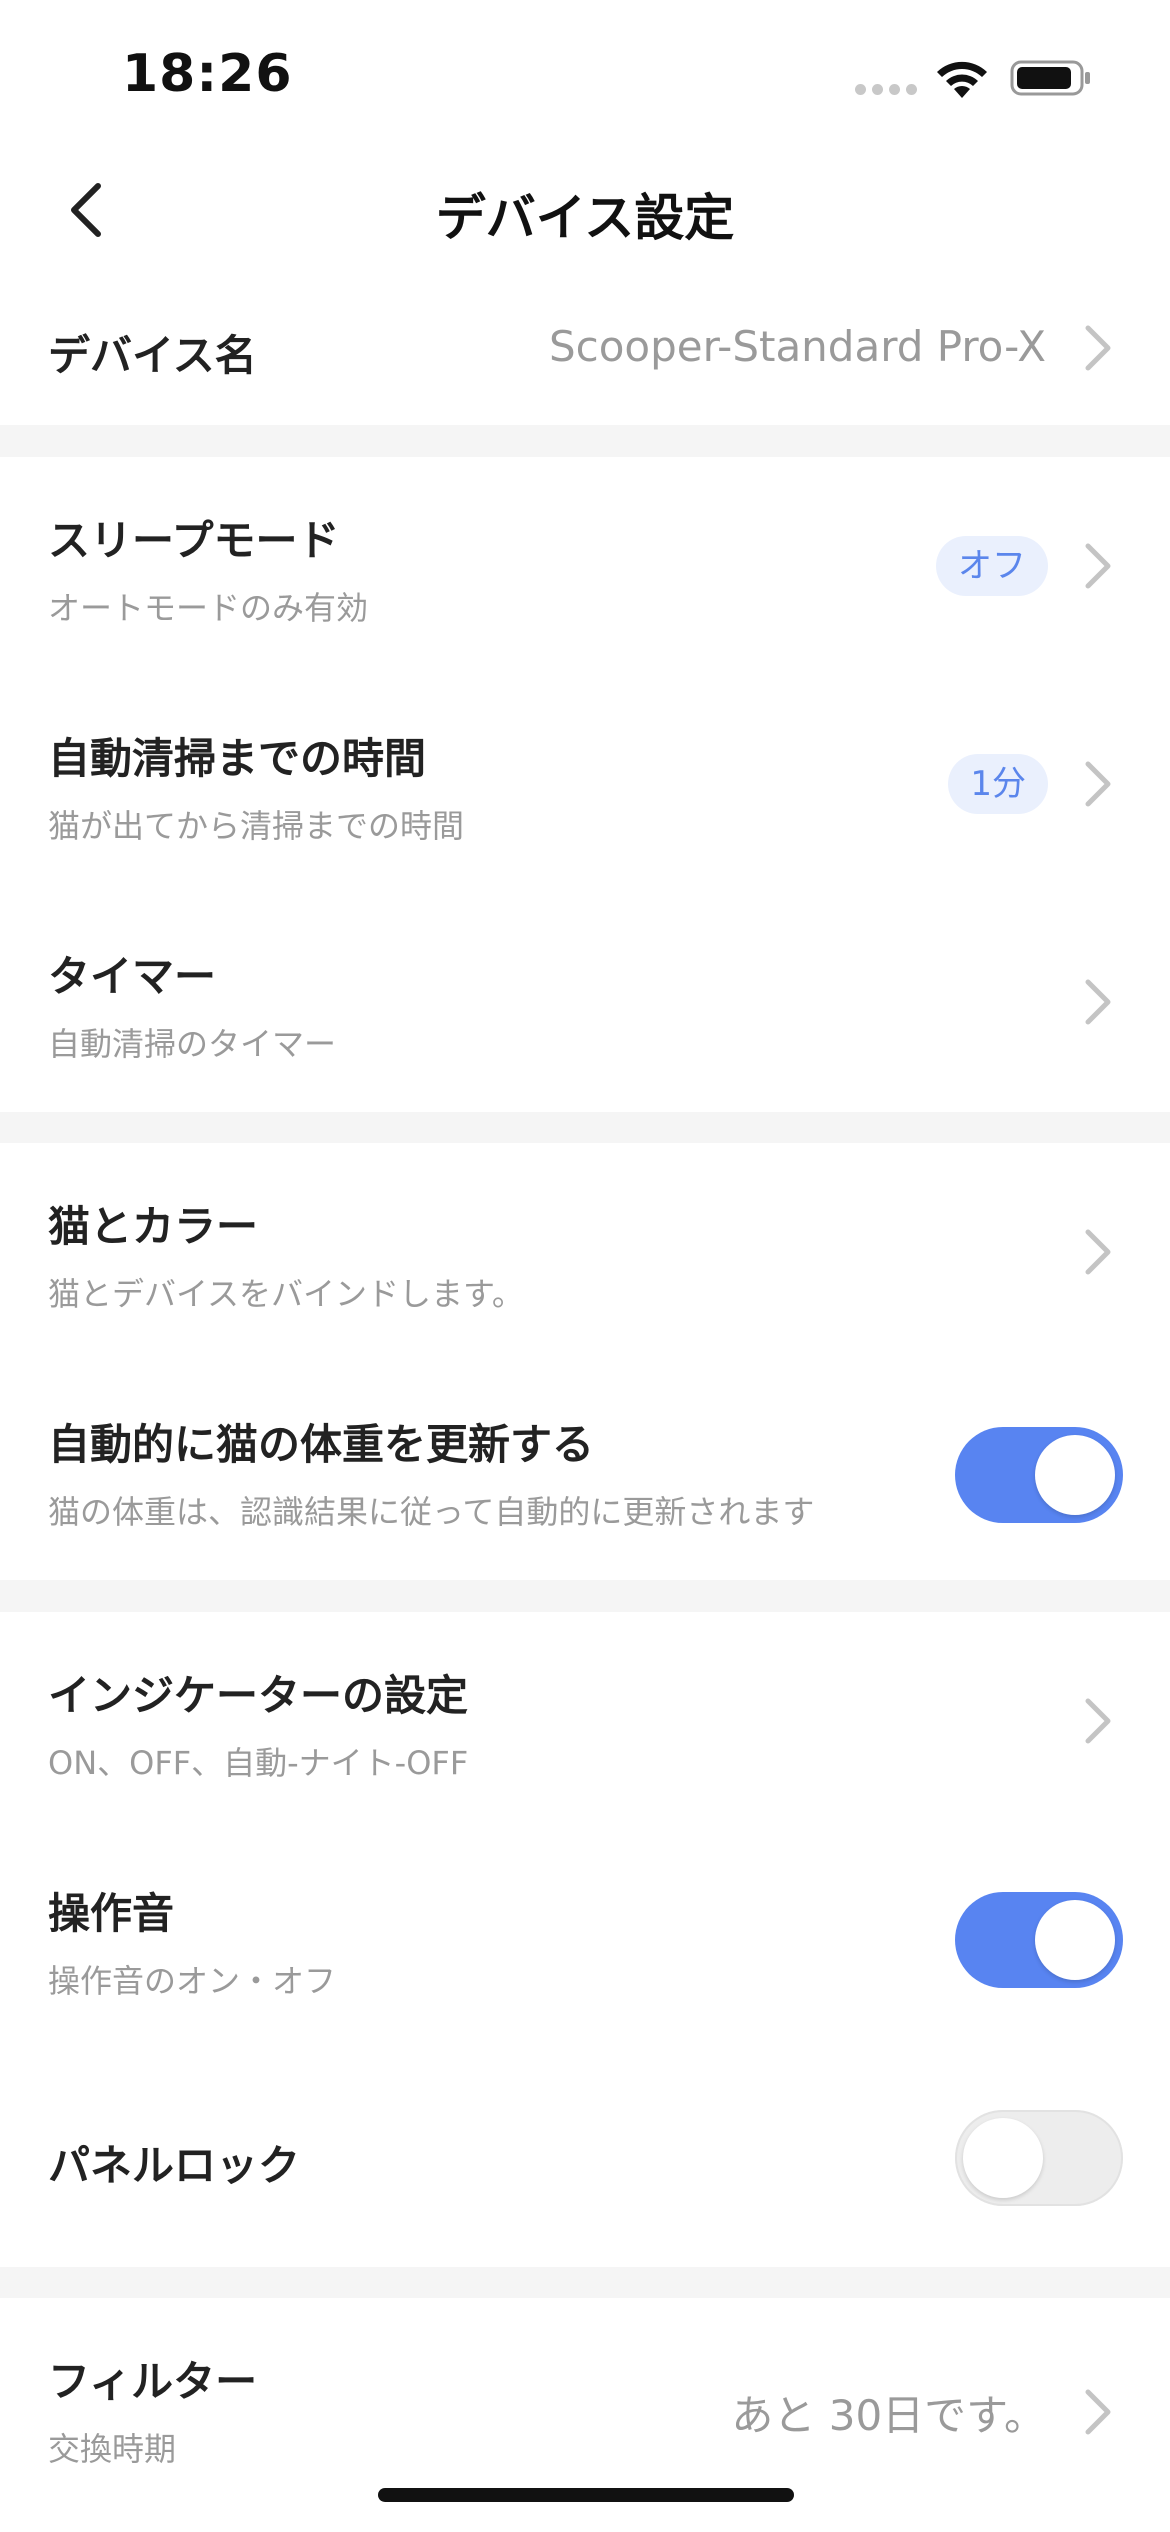  I want to click on filter-subtitle: 交換時期, so click(112, 2449).